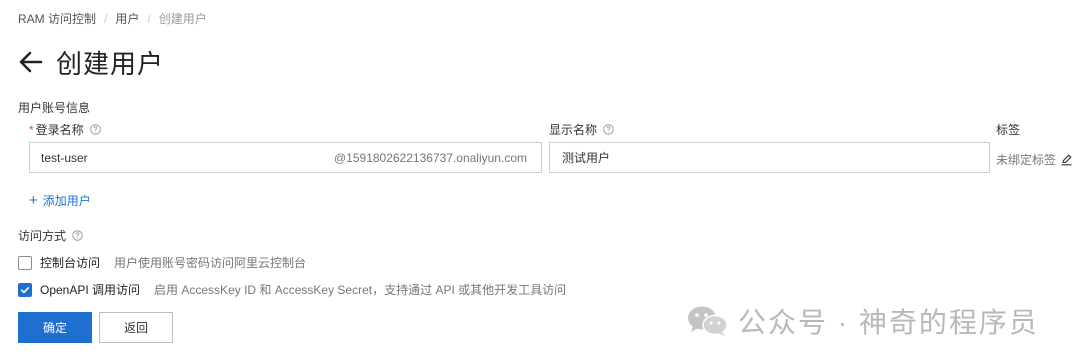 The image size is (1080, 363). I want to click on add-user-label: 添加用户, so click(66, 201).